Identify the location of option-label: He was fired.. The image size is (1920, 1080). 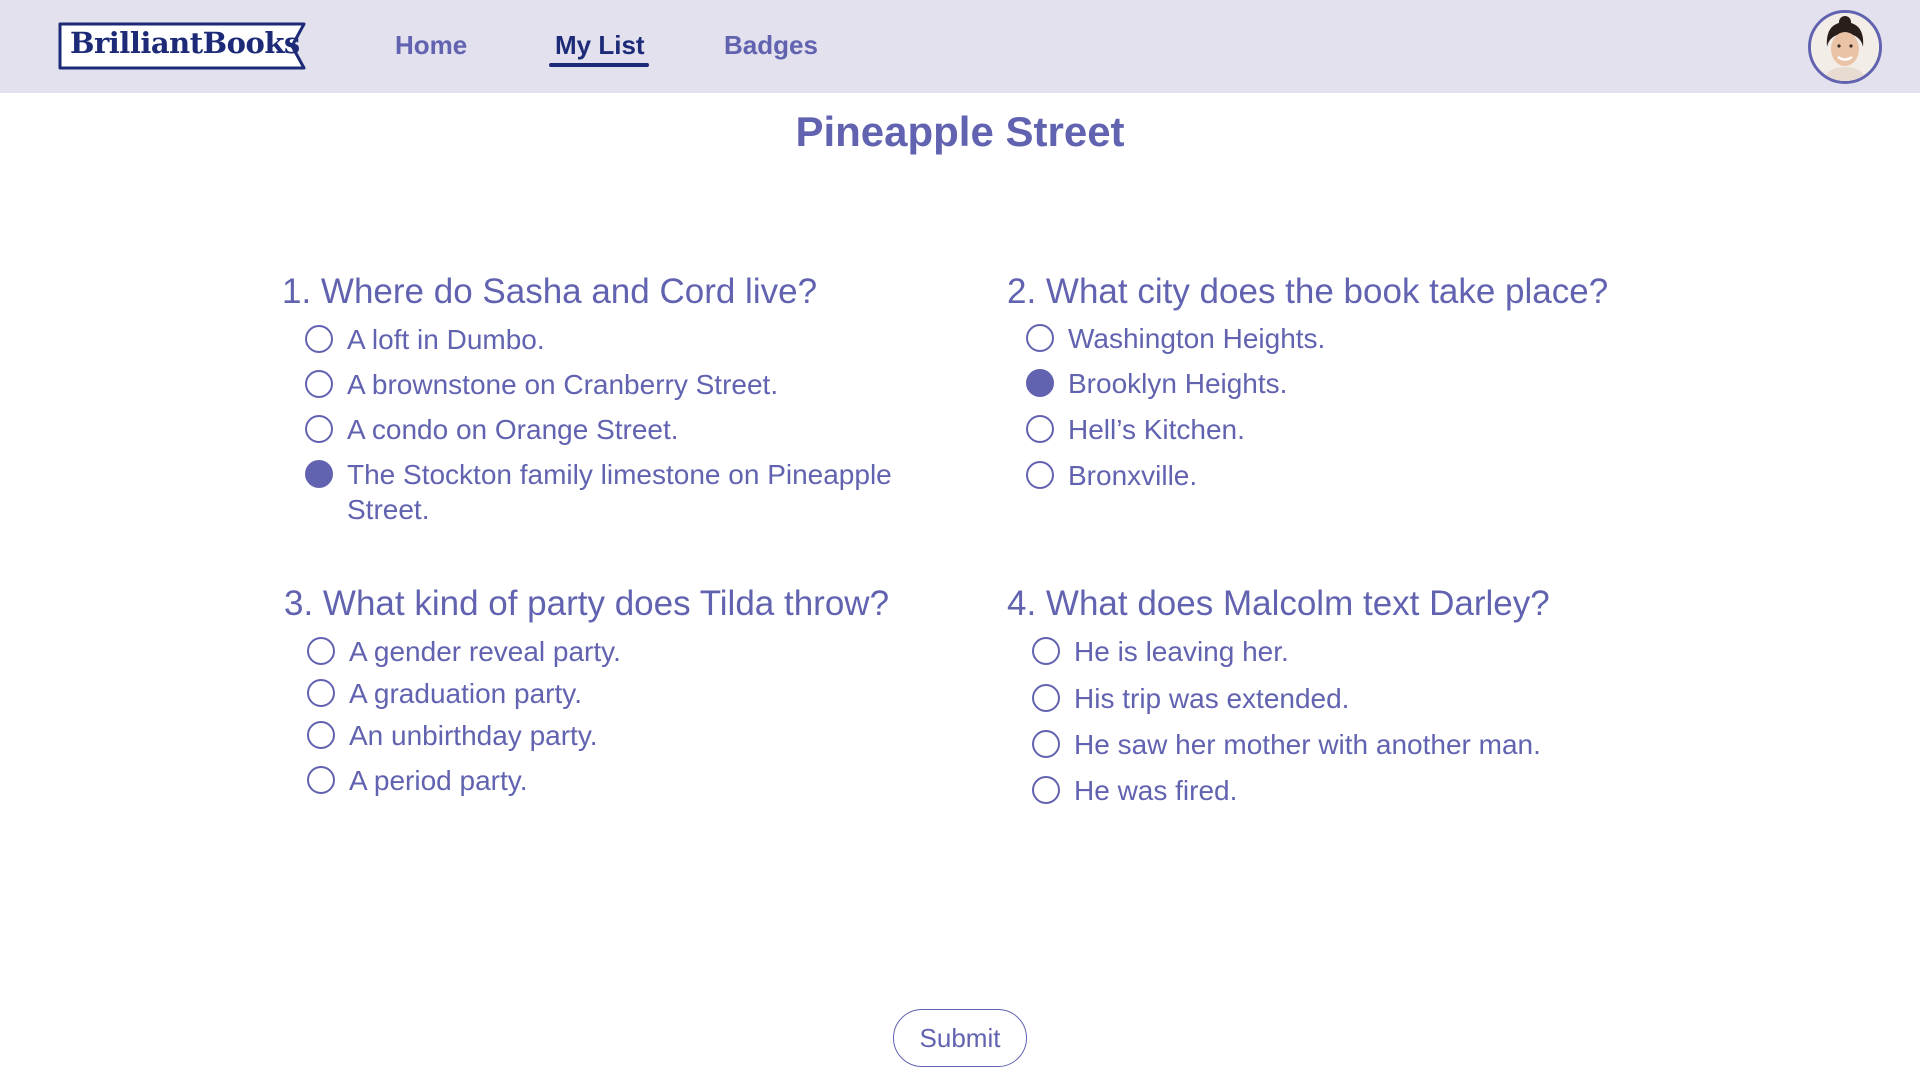
(1156, 790).